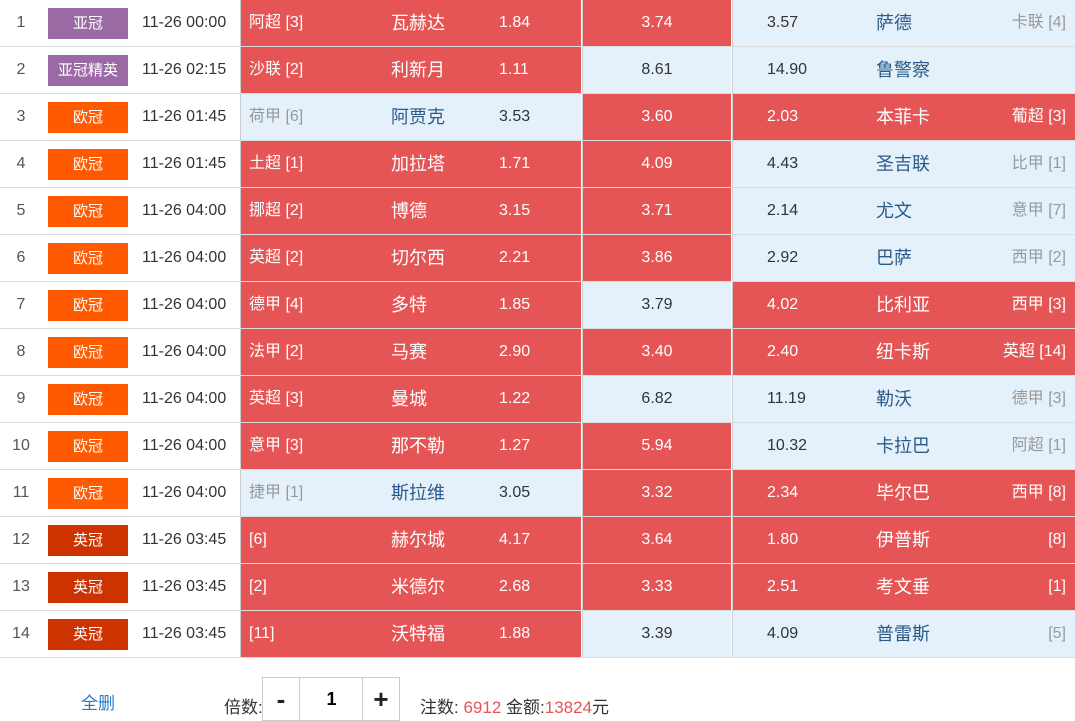 The image size is (1075, 721). What do you see at coordinates (903, 23) in the screenshot?
I see `away-win-option: 3.57 萨德 卡联 [4]` at bounding box center [903, 23].